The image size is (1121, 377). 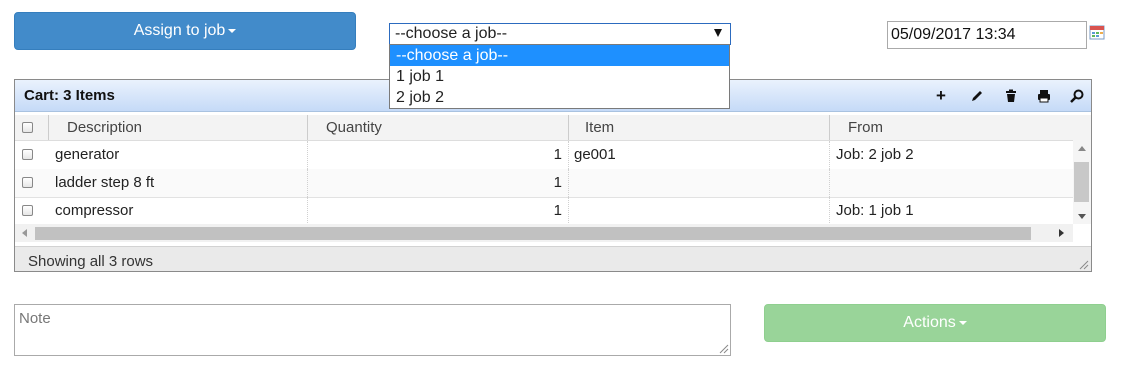 I want to click on job-select: --choose a job--, so click(x=560, y=34).